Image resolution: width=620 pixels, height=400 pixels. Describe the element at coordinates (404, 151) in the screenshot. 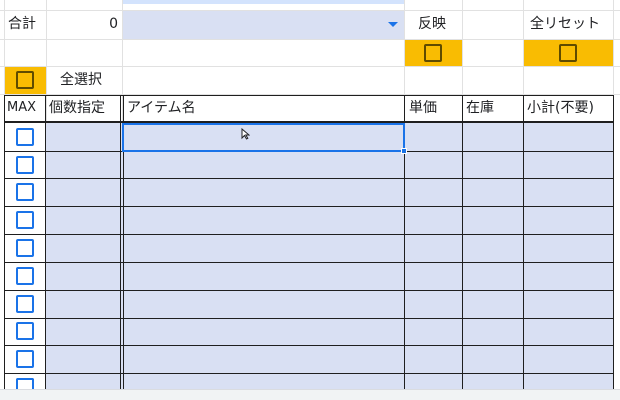

I see `fill-handle` at that location.